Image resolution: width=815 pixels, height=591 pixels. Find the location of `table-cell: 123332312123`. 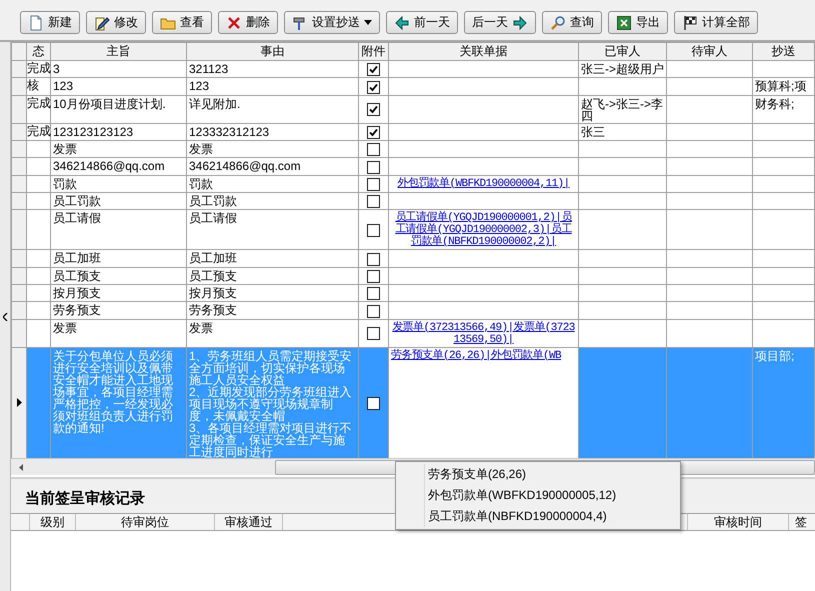

table-cell: 123332312123 is located at coordinates (229, 131).